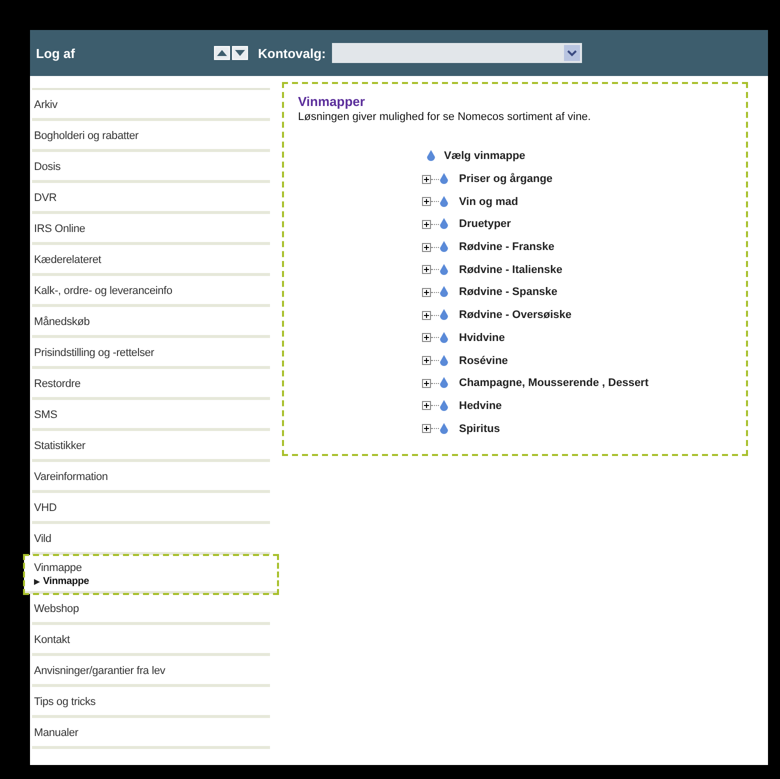  Describe the element at coordinates (577, 224) in the screenshot. I see `tree-node: Druetyper` at that location.